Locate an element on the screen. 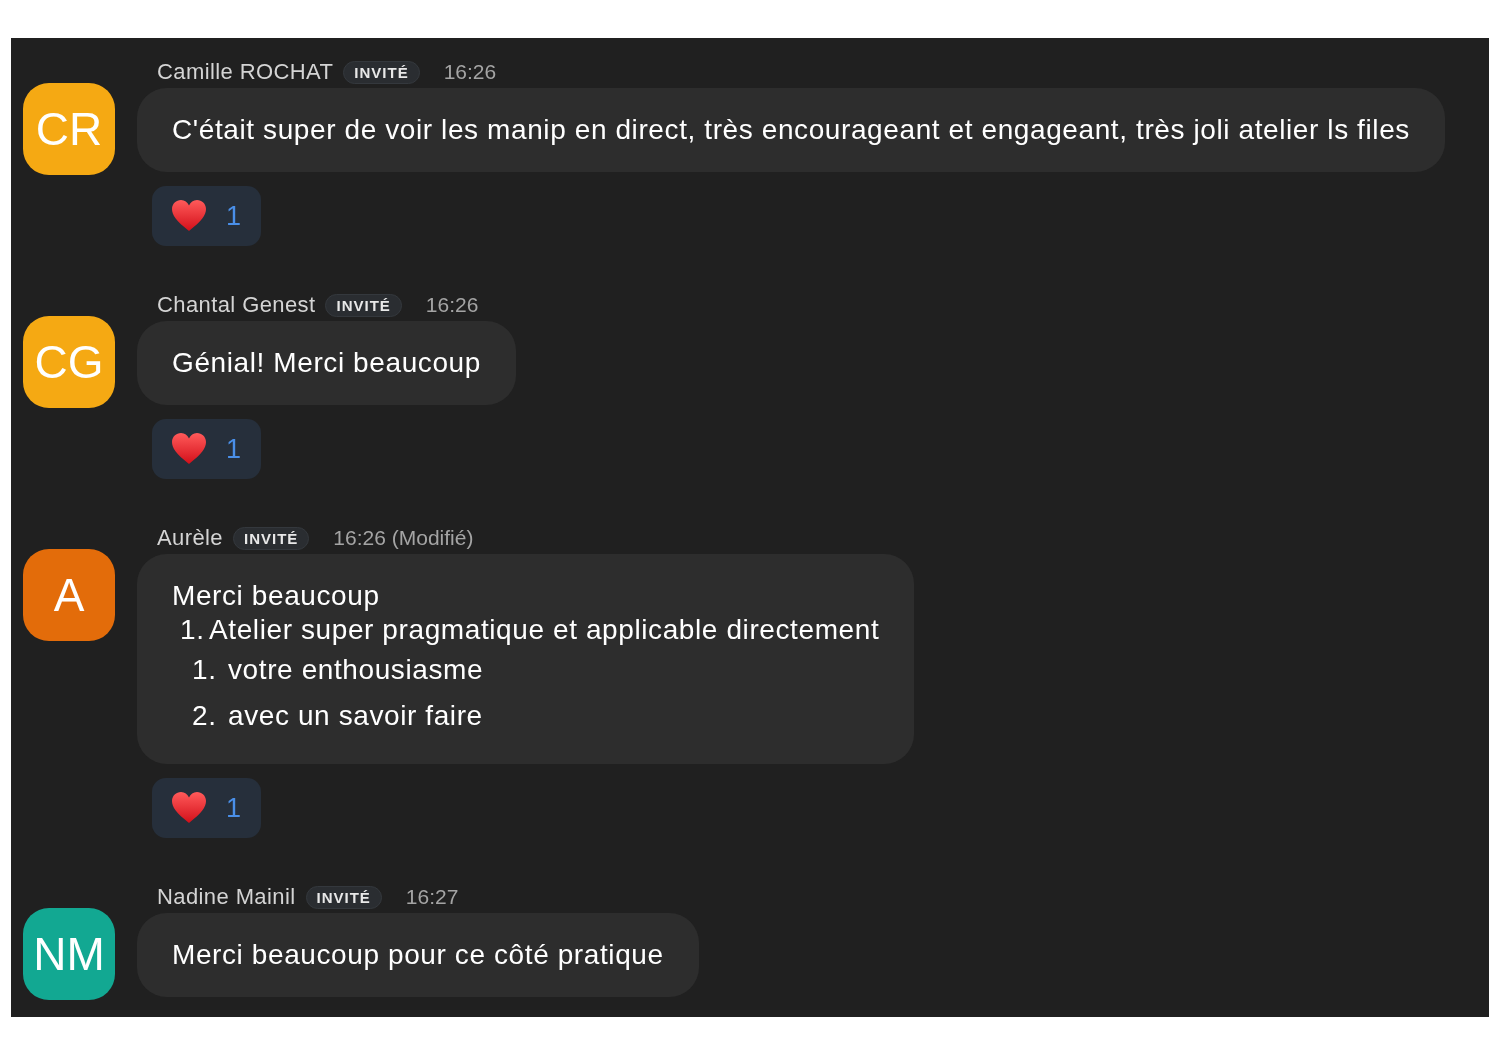  user-avatar: CG is located at coordinates (69, 362).